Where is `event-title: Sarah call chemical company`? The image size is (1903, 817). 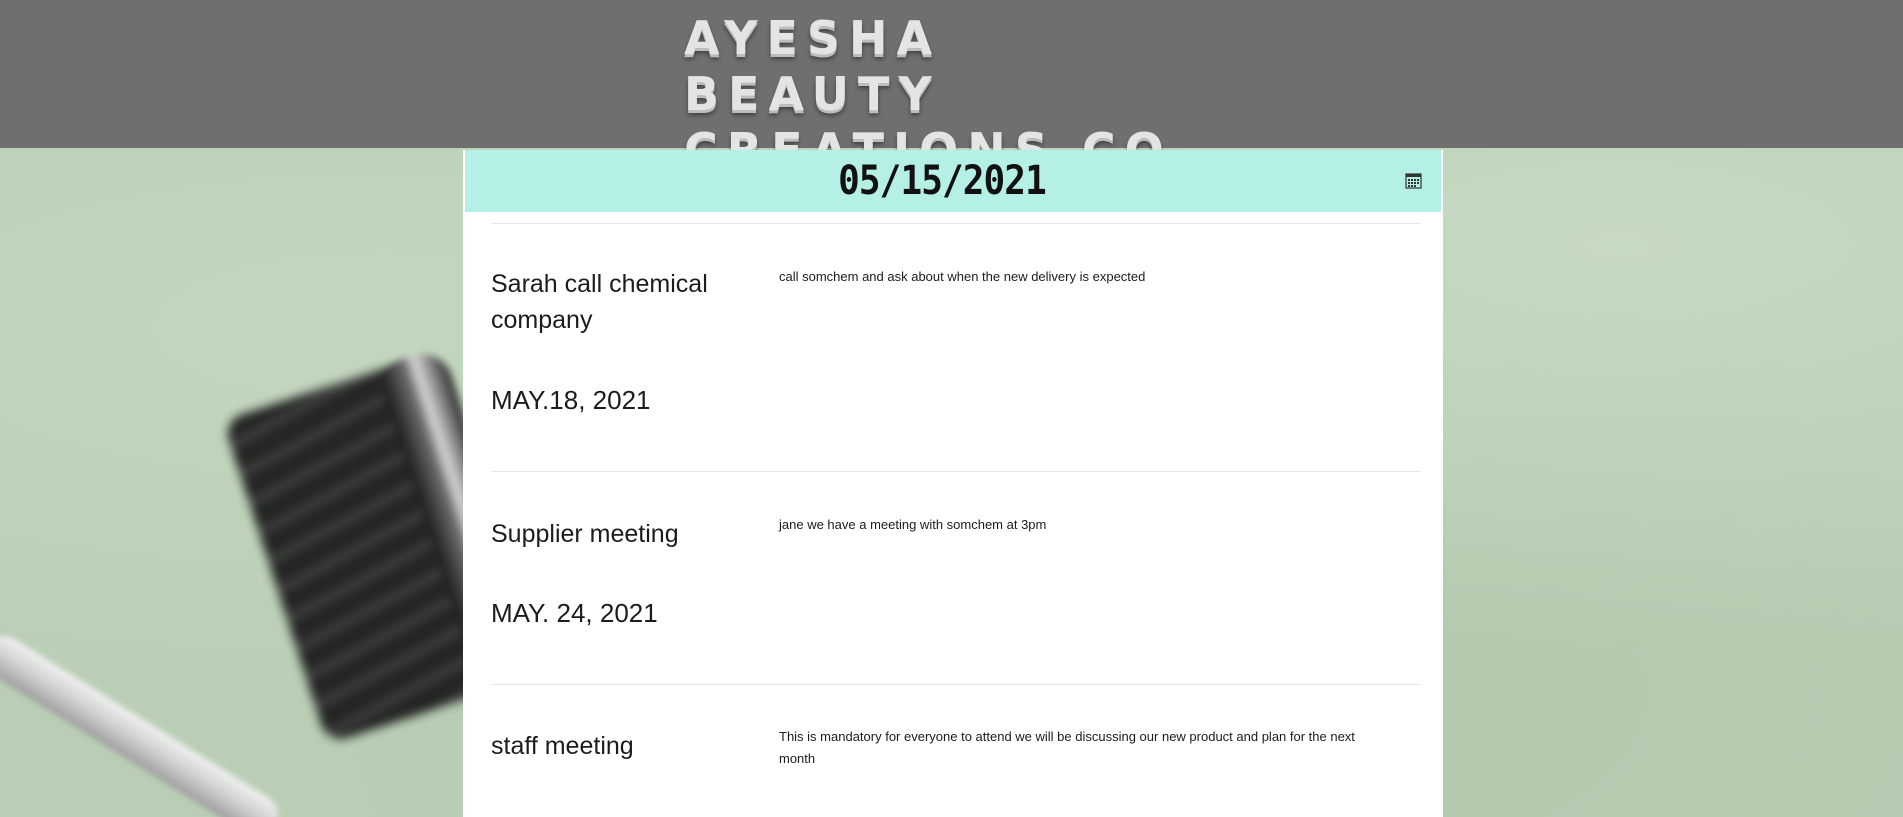
event-title: Sarah call chemical company is located at coordinates (611, 302).